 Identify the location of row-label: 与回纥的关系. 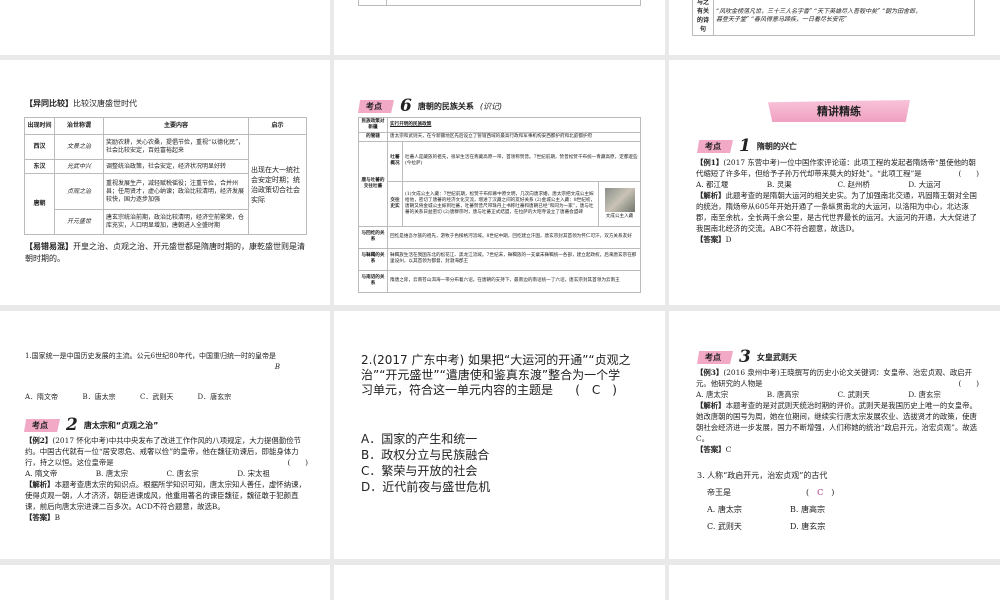
(373, 237).